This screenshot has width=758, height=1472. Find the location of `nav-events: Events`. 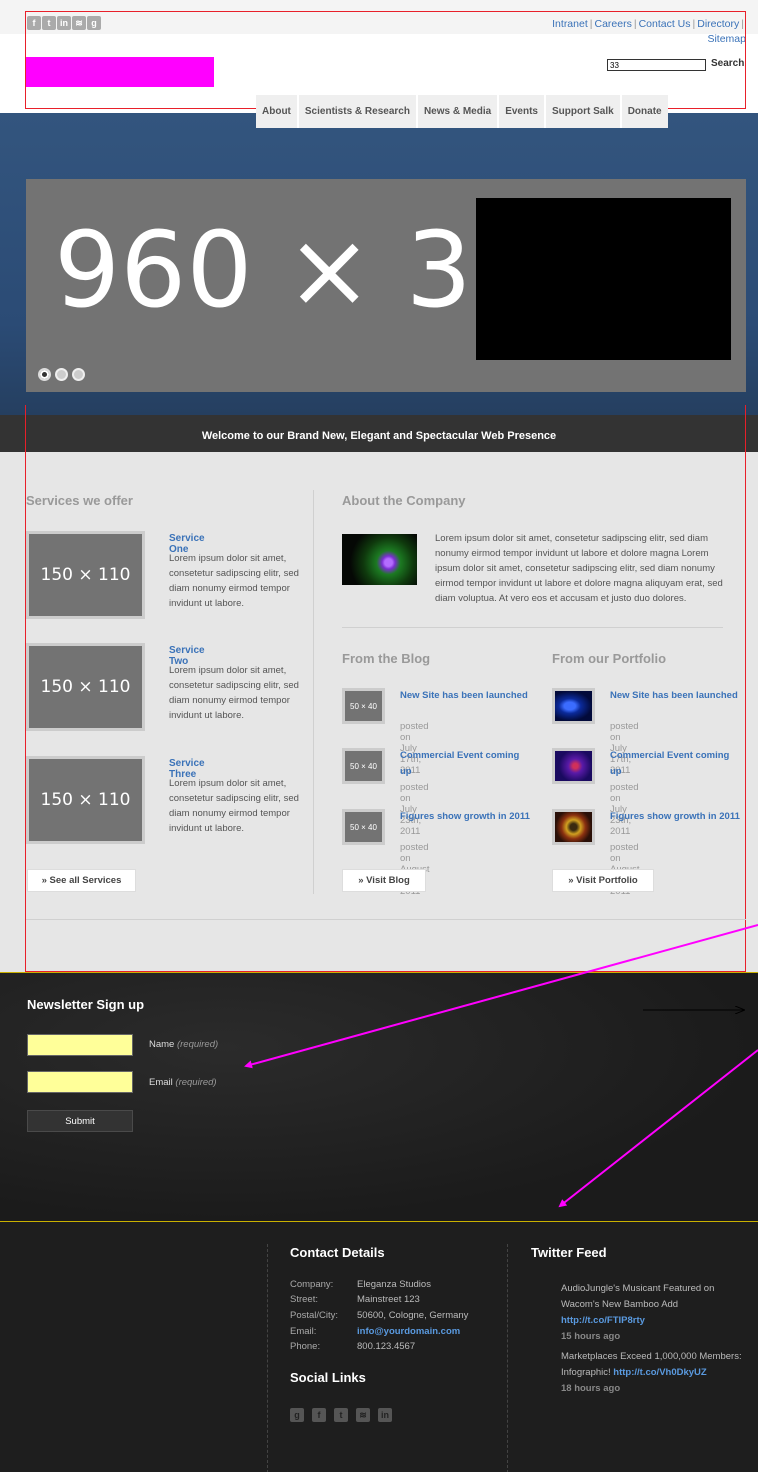

nav-events: Events is located at coordinates (522, 111).